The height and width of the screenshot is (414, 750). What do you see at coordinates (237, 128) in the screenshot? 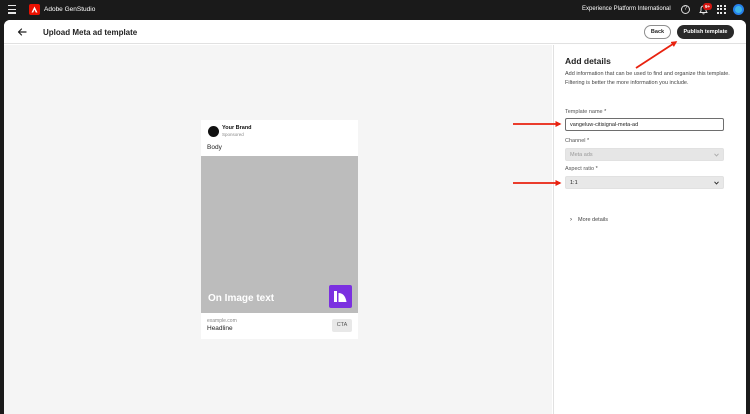
I see `brand-name: Your Brand` at bounding box center [237, 128].